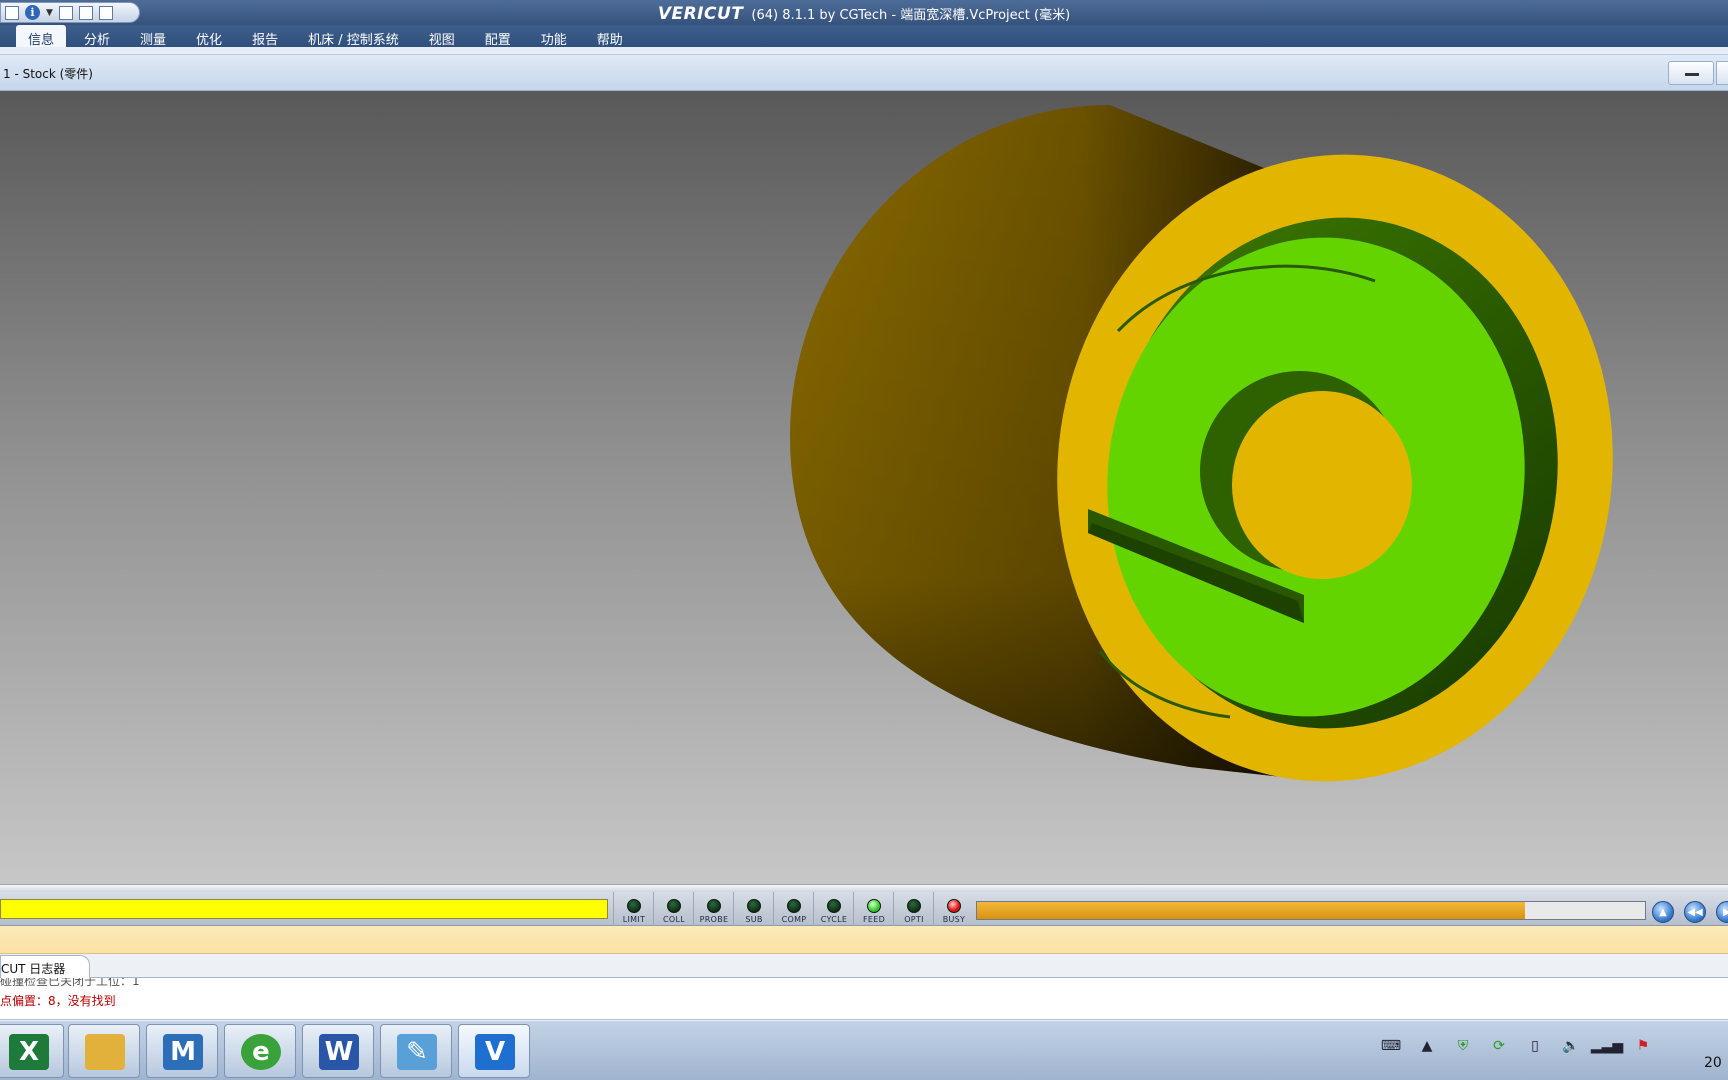 This screenshot has height=1080, width=1728. I want to click on taskbar-mastercam: M, so click(182, 1051).